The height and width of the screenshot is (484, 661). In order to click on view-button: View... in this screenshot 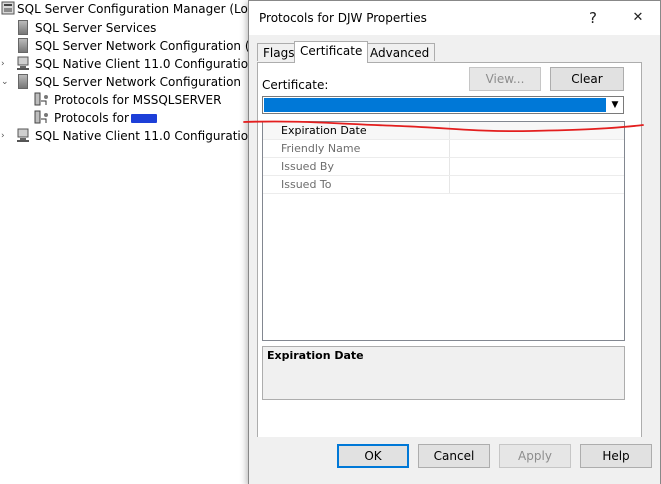, I will do `click(505, 79)`.